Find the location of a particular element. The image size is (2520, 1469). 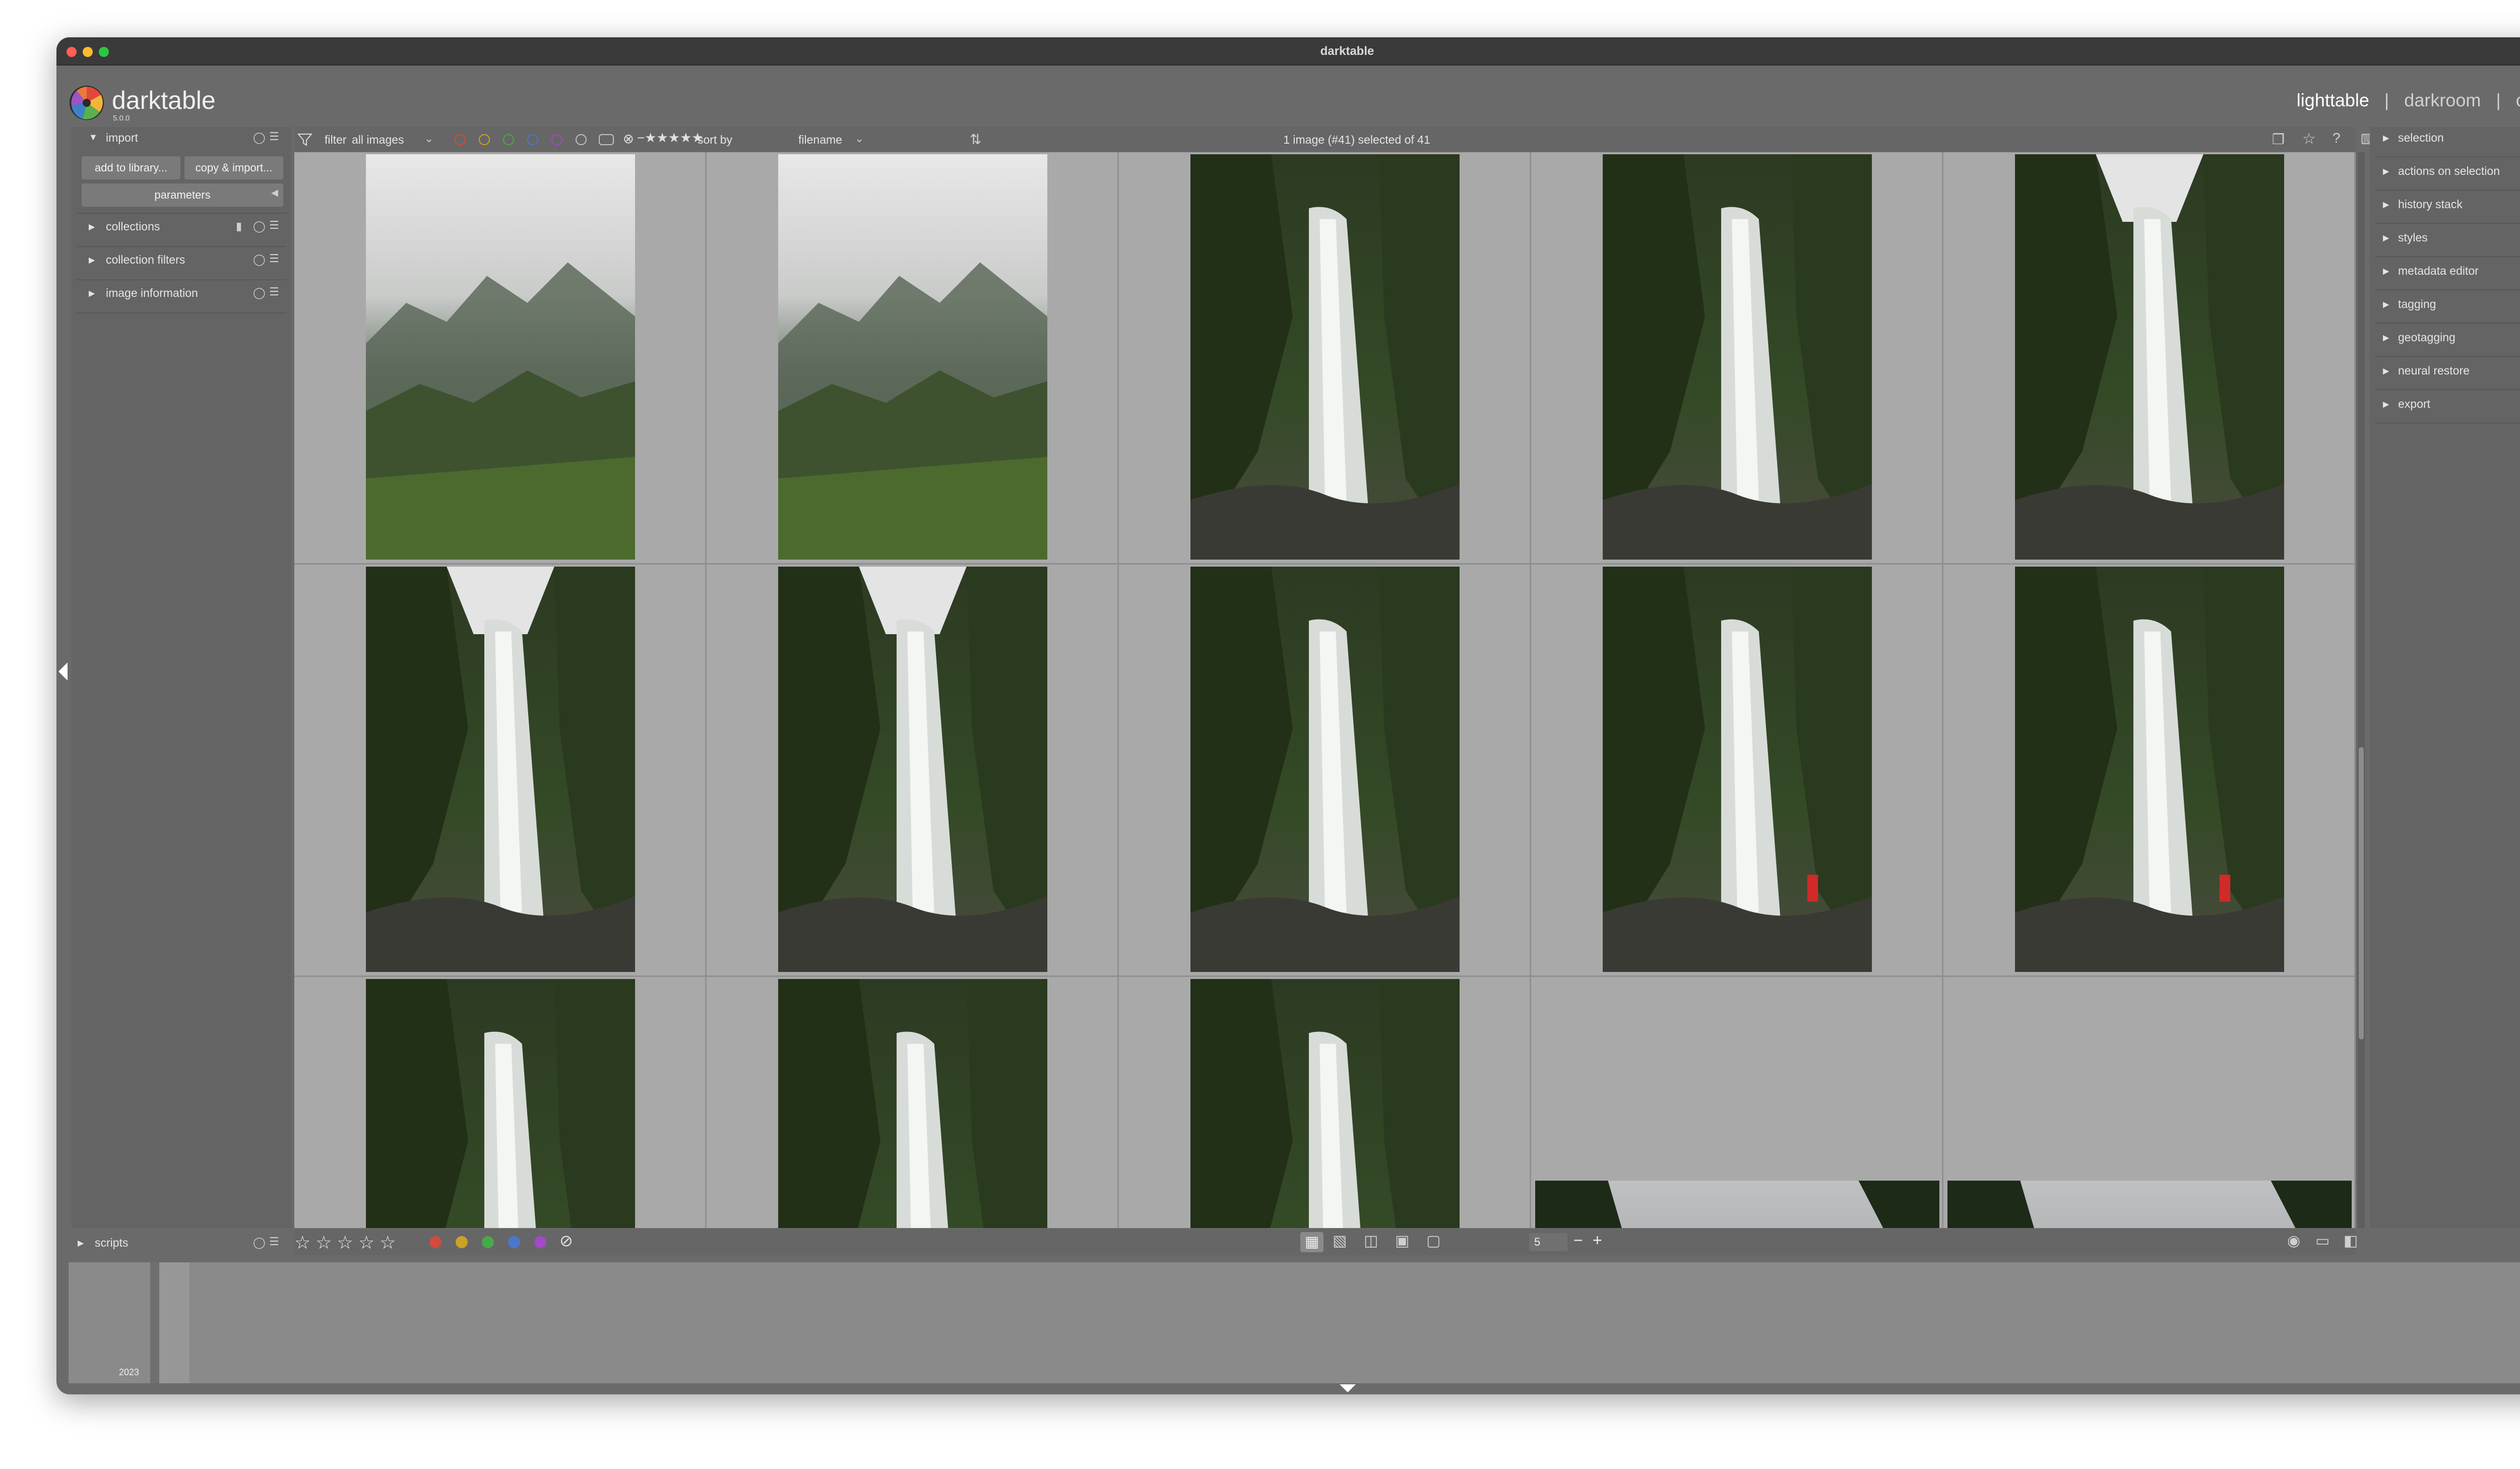

module-collections: collections is located at coordinates (133, 226).